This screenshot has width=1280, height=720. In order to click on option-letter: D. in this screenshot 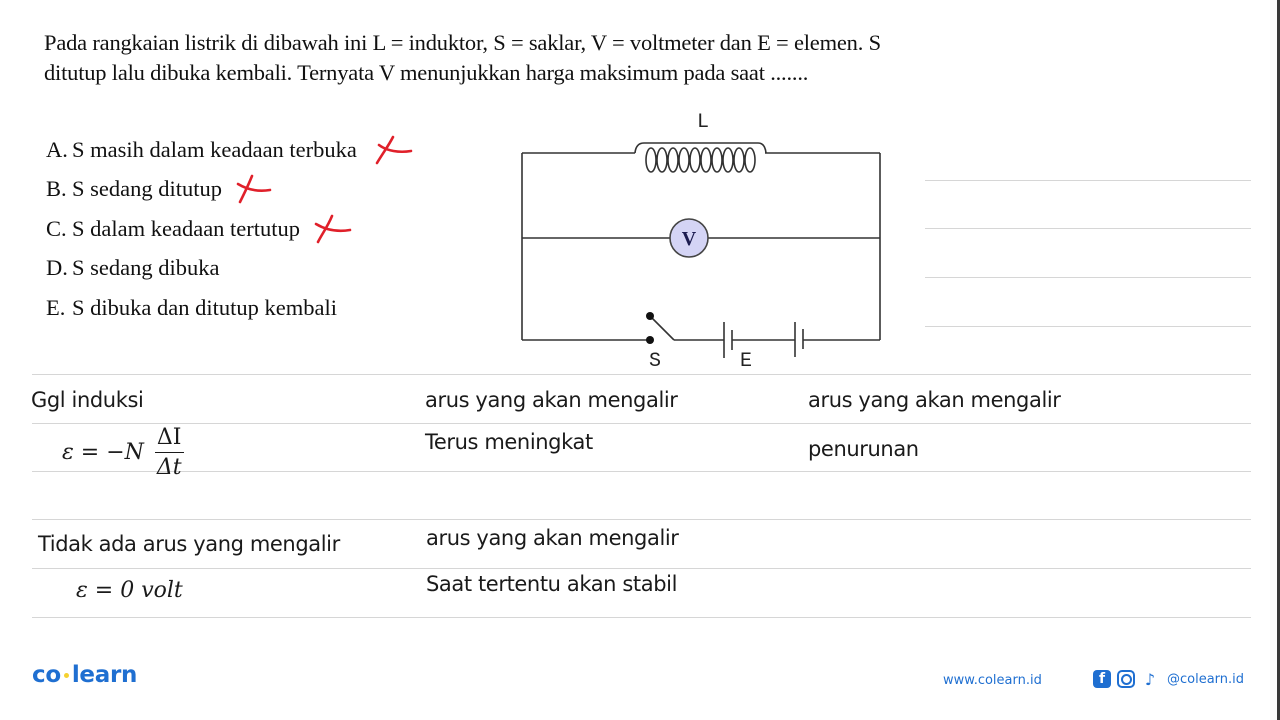, I will do `click(57, 268)`.